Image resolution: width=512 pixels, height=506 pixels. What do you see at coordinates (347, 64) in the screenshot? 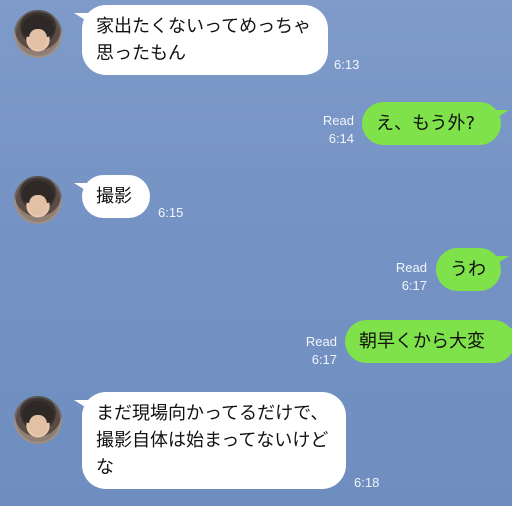
I see `message-time: 6:13` at bounding box center [347, 64].